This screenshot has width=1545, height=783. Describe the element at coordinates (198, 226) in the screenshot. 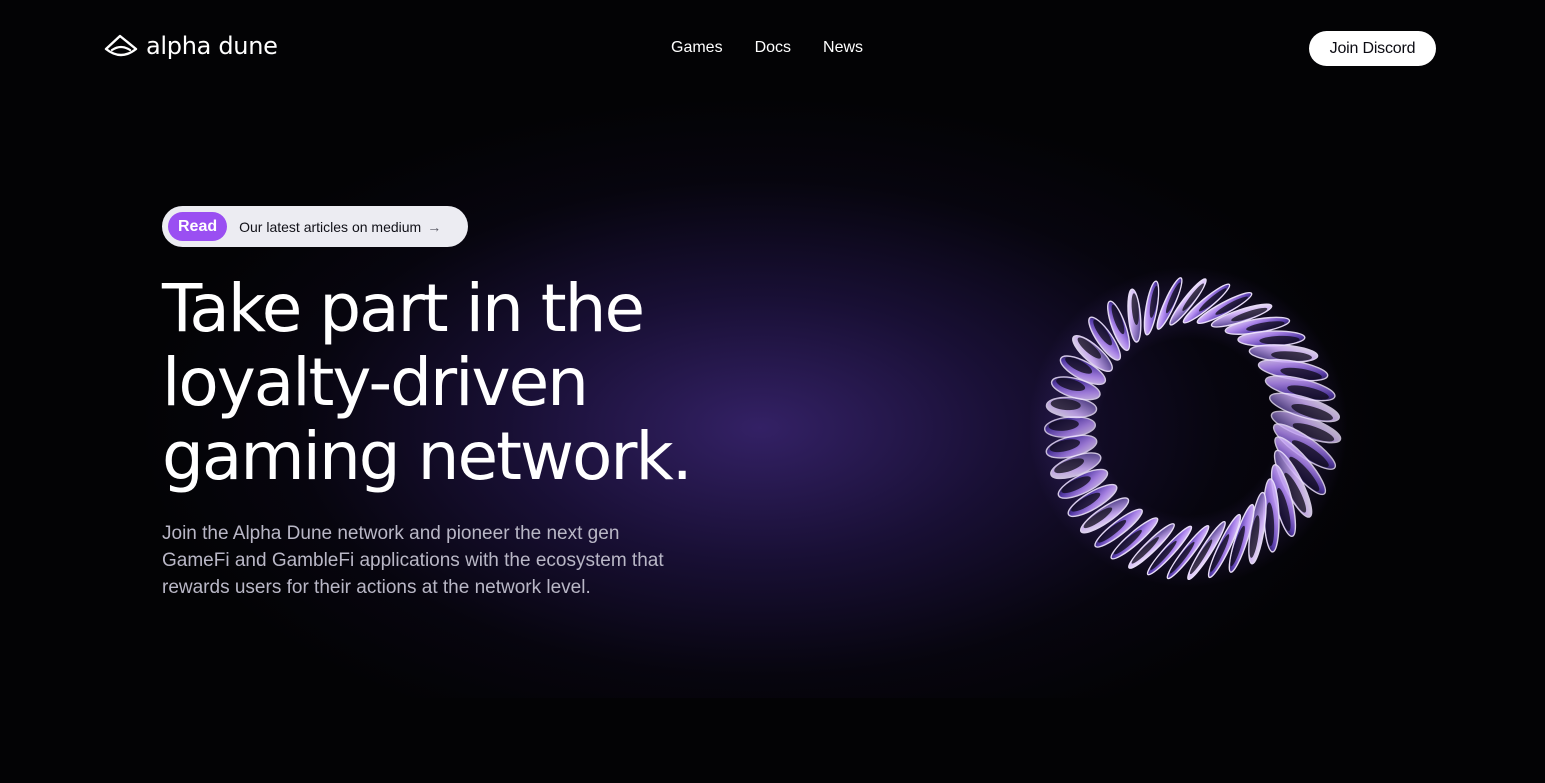

I see `read-badge: Read` at that location.